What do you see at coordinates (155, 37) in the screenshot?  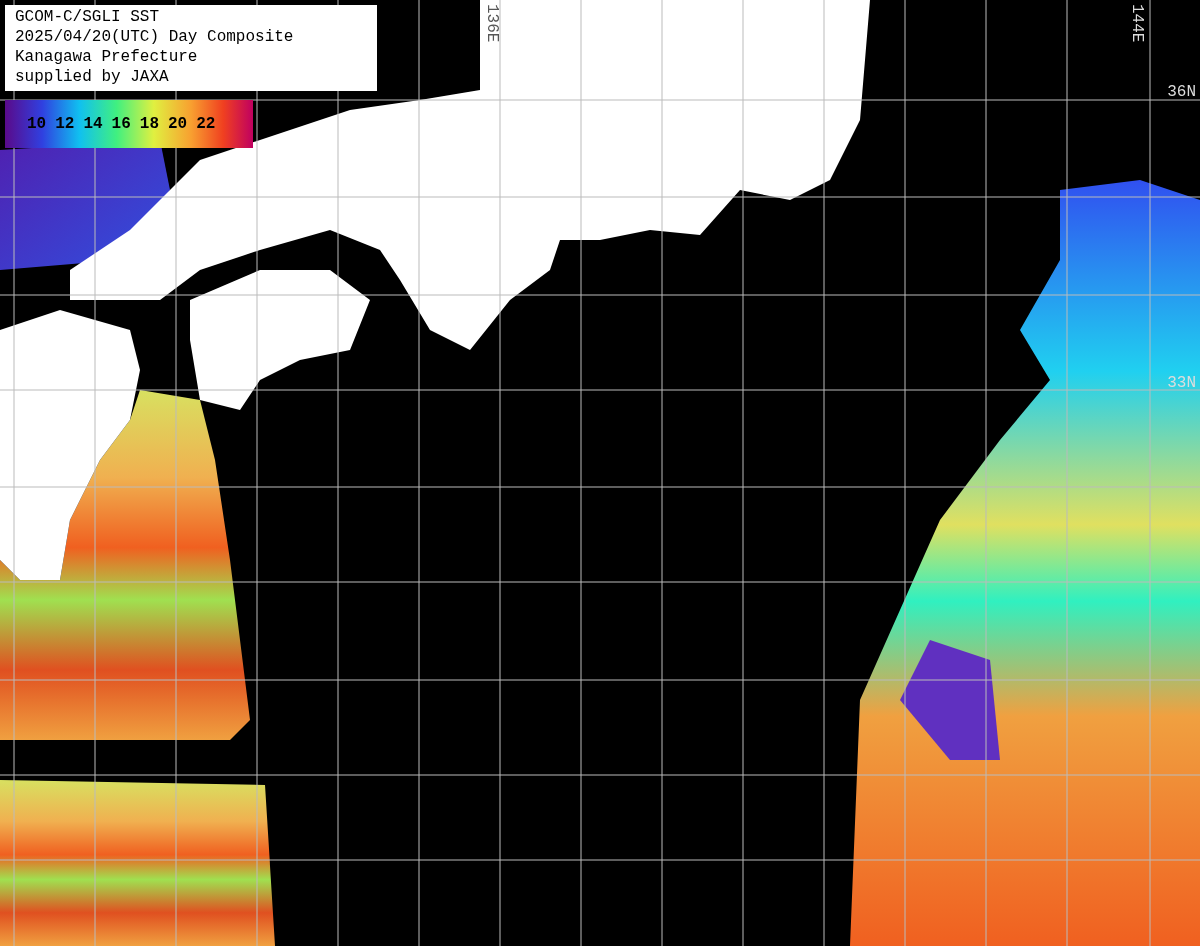 I see `info-text: 2025/04/20(UTC) Day Composite` at bounding box center [155, 37].